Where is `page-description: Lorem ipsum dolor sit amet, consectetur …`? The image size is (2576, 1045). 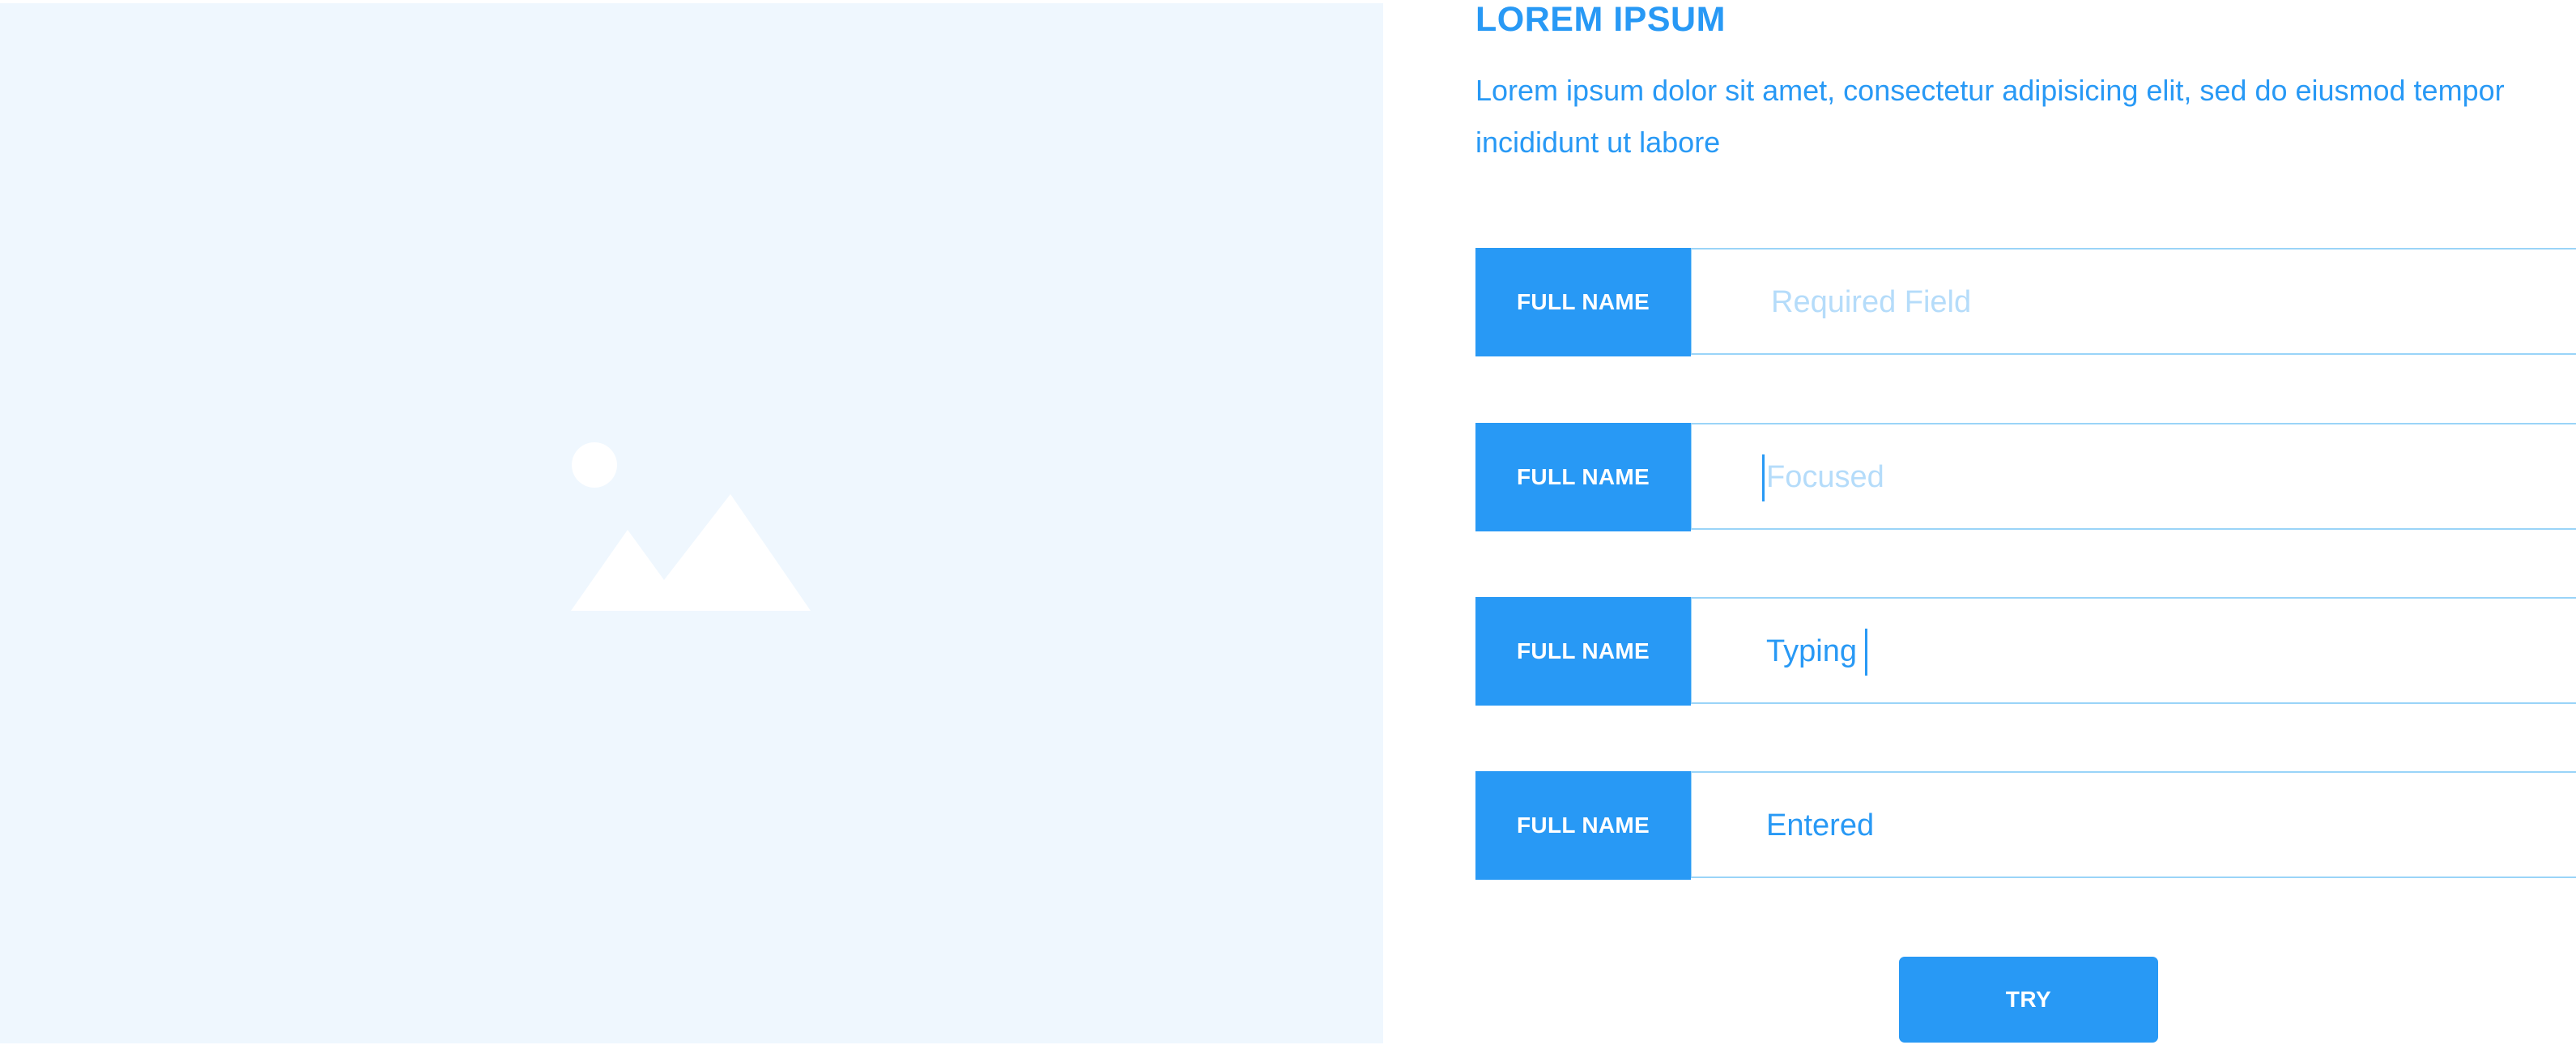 page-description: Lorem ipsum dolor sit amet, consectetur … is located at coordinates (1990, 116).